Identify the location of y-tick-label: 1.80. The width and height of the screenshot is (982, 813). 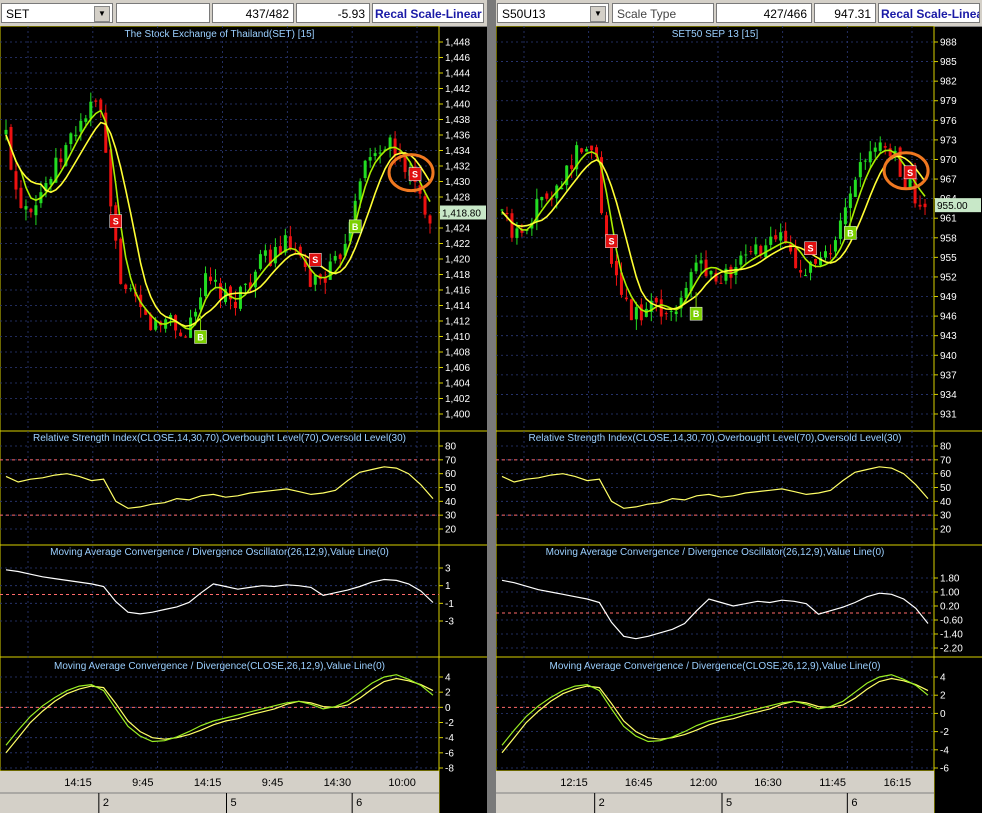
(950, 579).